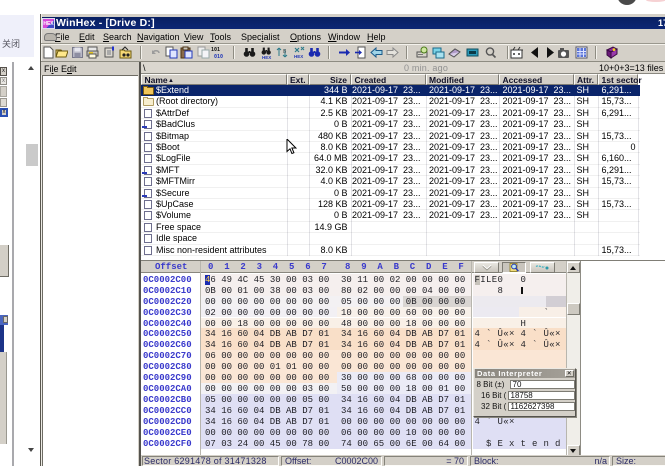 This screenshot has width=665, height=466. I want to click on svg-text: 101, so click(215, 50).